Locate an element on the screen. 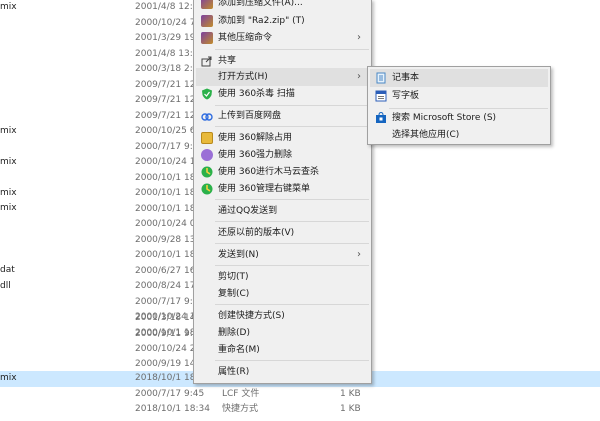 This screenshot has height=421, width=600. menu-item-search-store: 搜索 Microsoft Store (S) is located at coordinates (459, 118).